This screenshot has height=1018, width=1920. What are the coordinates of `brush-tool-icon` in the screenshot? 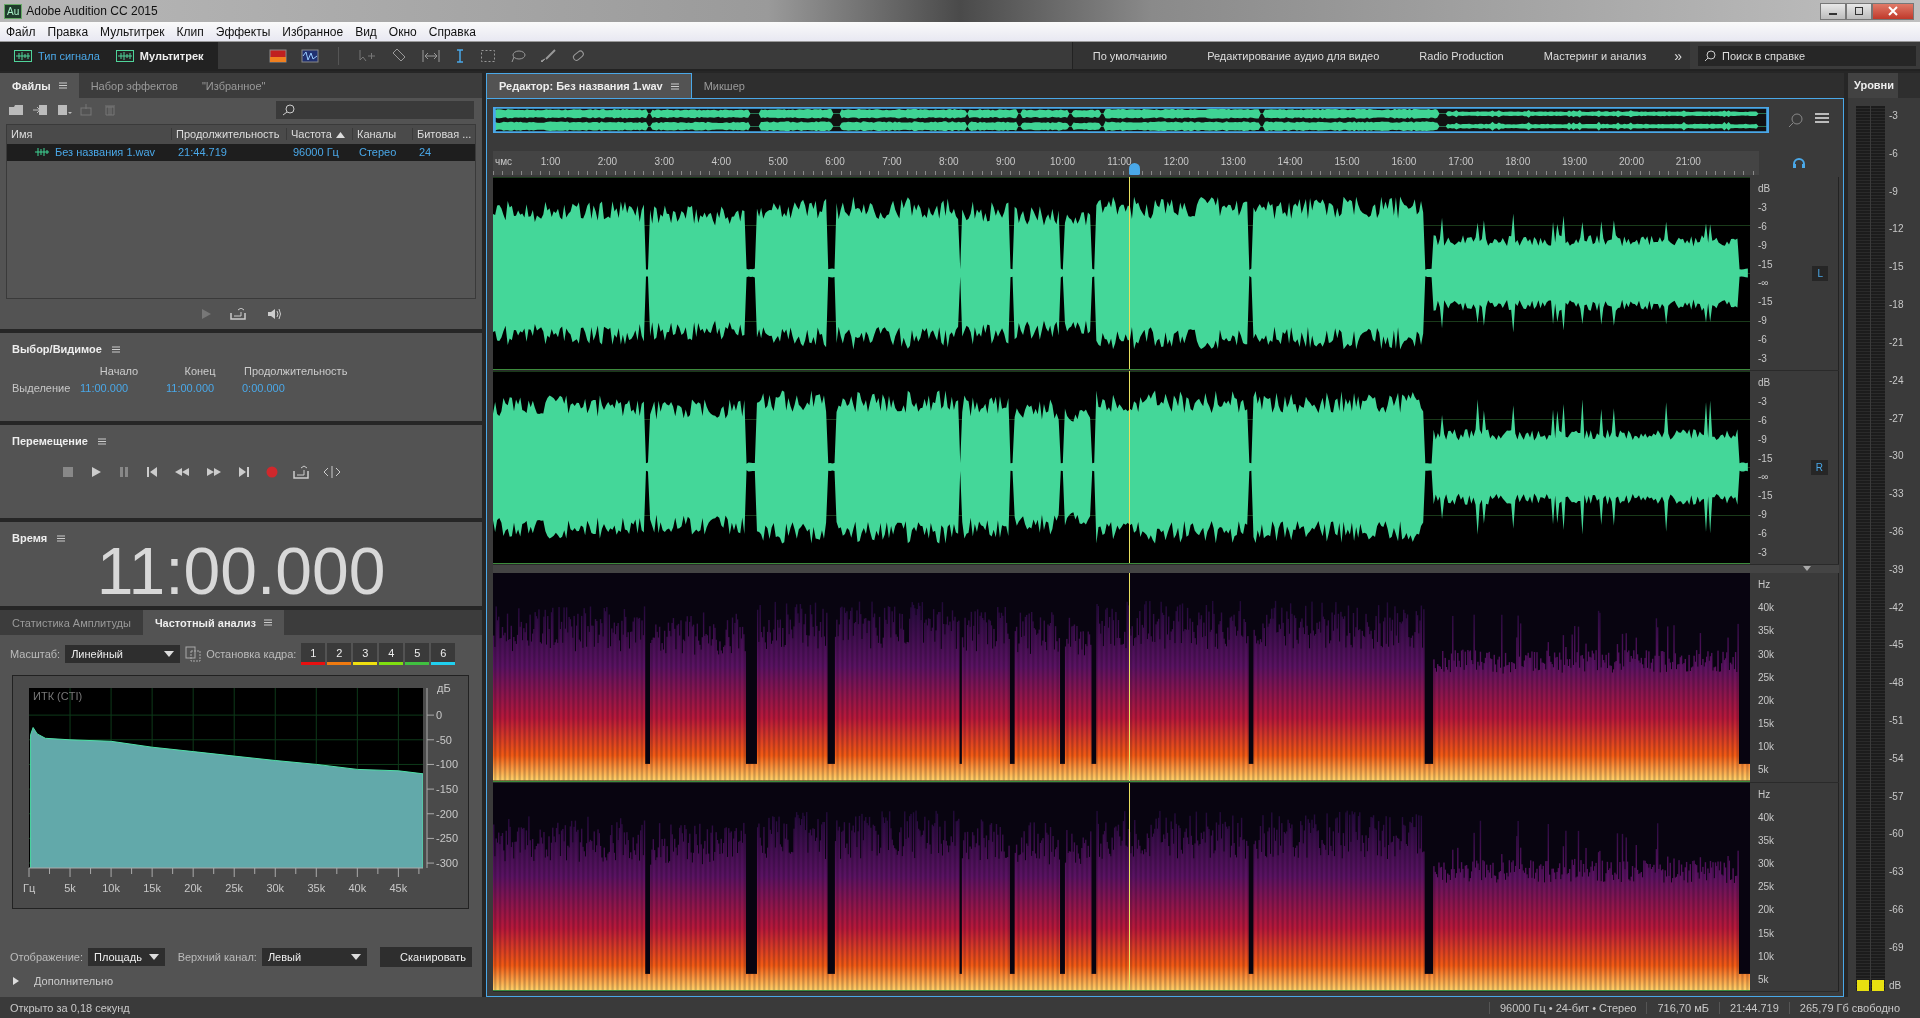 It's located at (547, 55).